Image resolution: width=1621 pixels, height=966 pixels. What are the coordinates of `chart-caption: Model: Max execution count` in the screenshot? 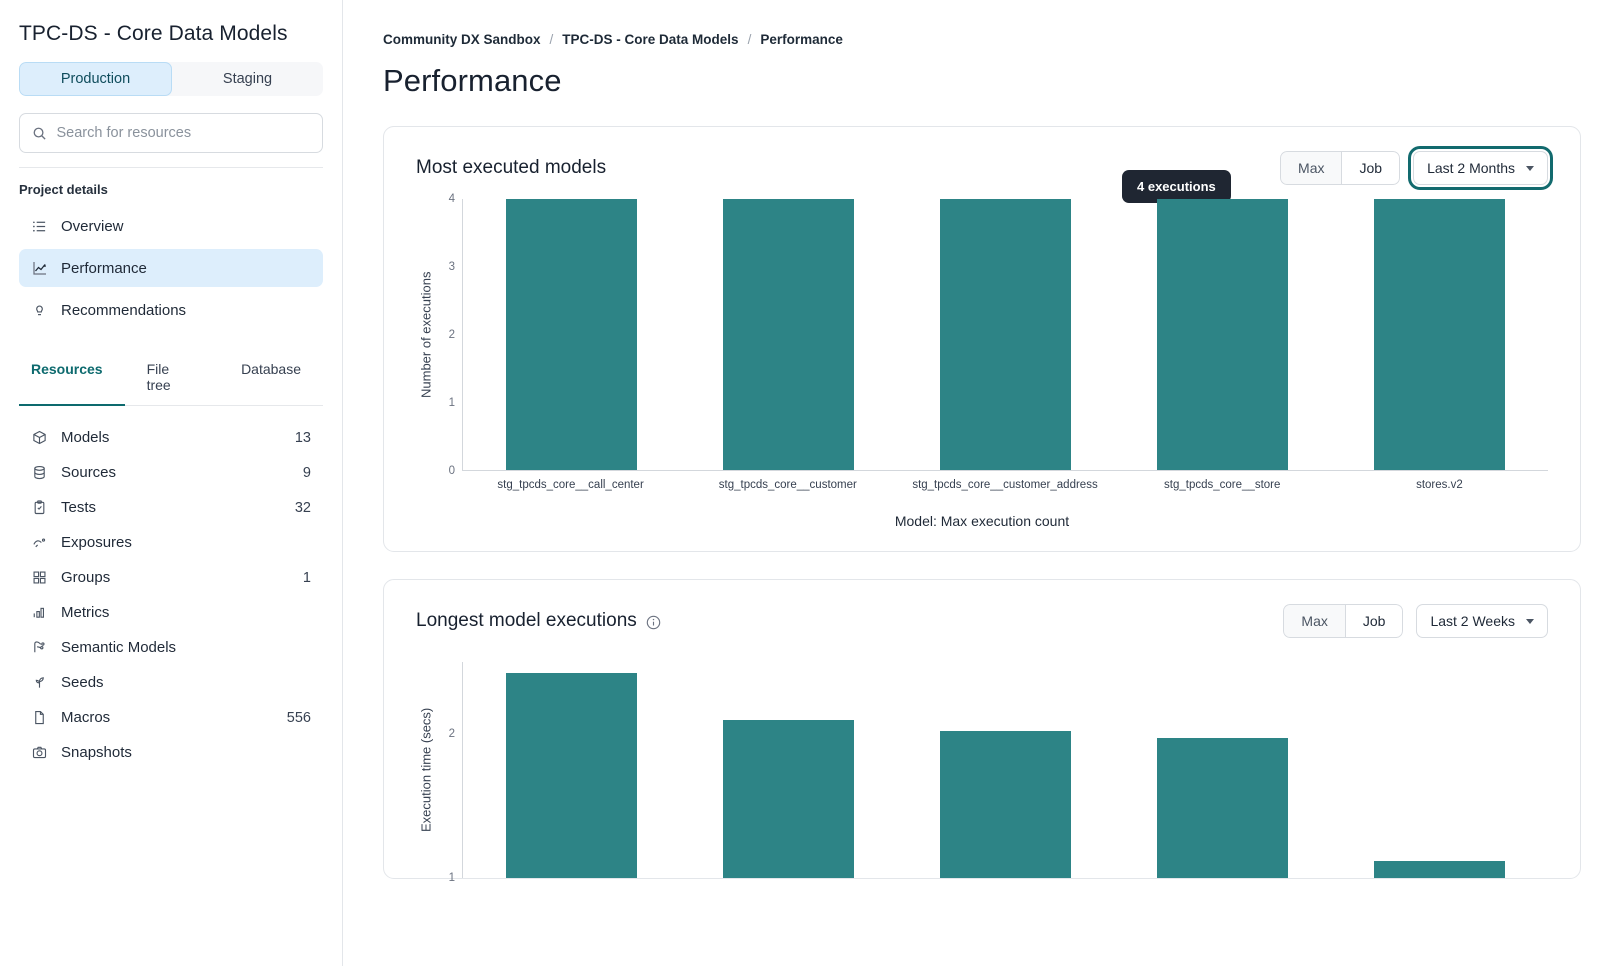 It's located at (982, 521).